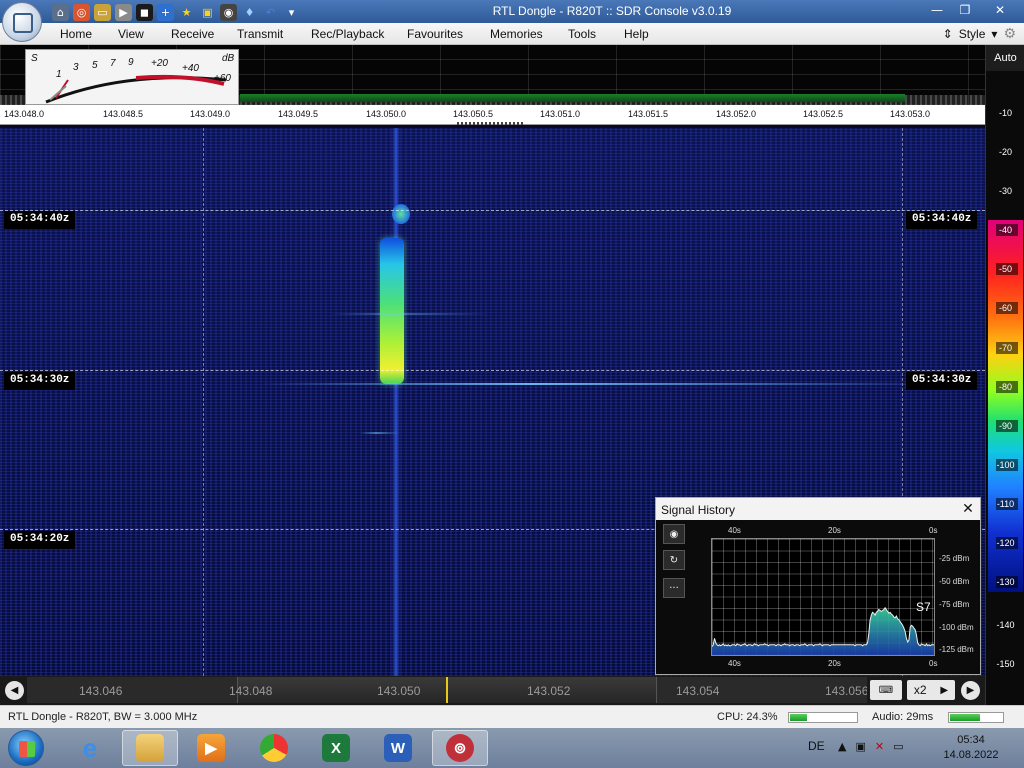  Describe the element at coordinates (944, 690) in the screenshot. I see `chevron-right-icon: ▶` at that location.